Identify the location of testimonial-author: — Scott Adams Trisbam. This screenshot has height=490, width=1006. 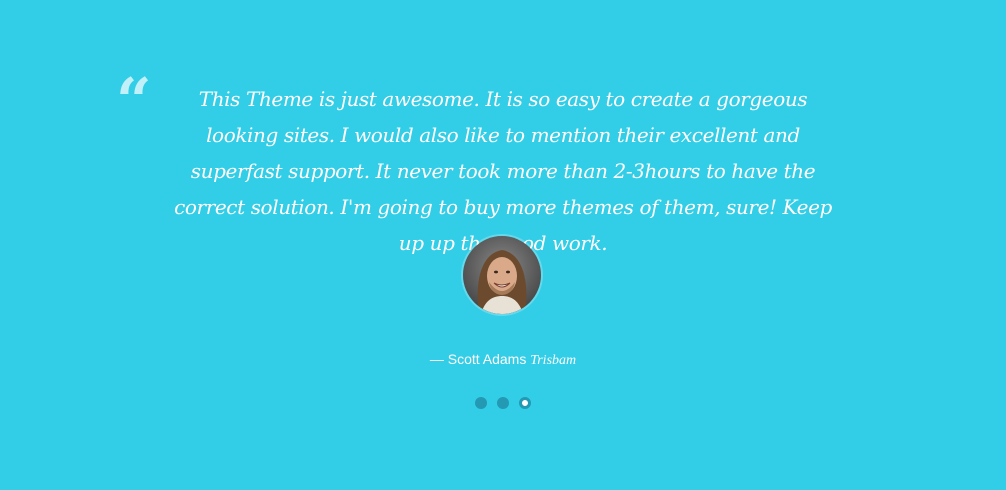
(503, 360).